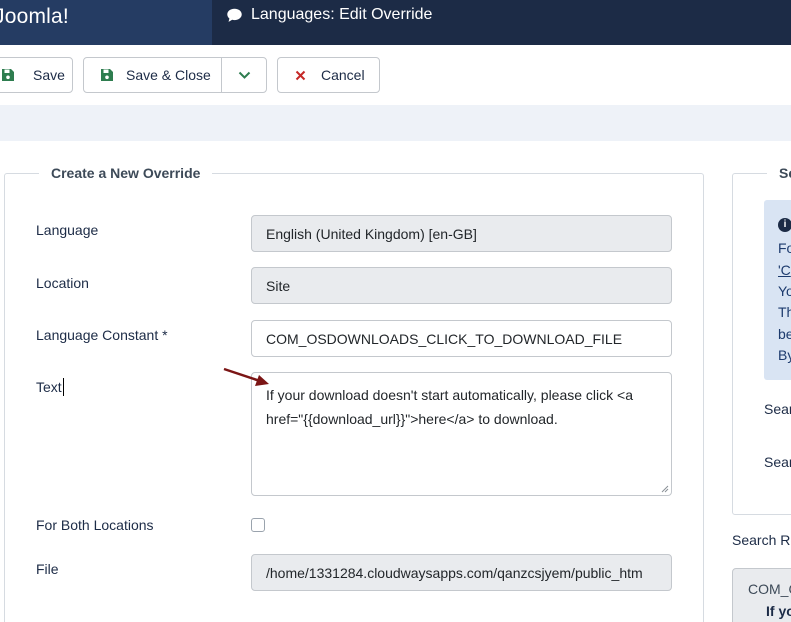 The height and width of the screenshot is (622, 791). I want to click on page-title-text: Languages: Edit Override, so click(342, 14).